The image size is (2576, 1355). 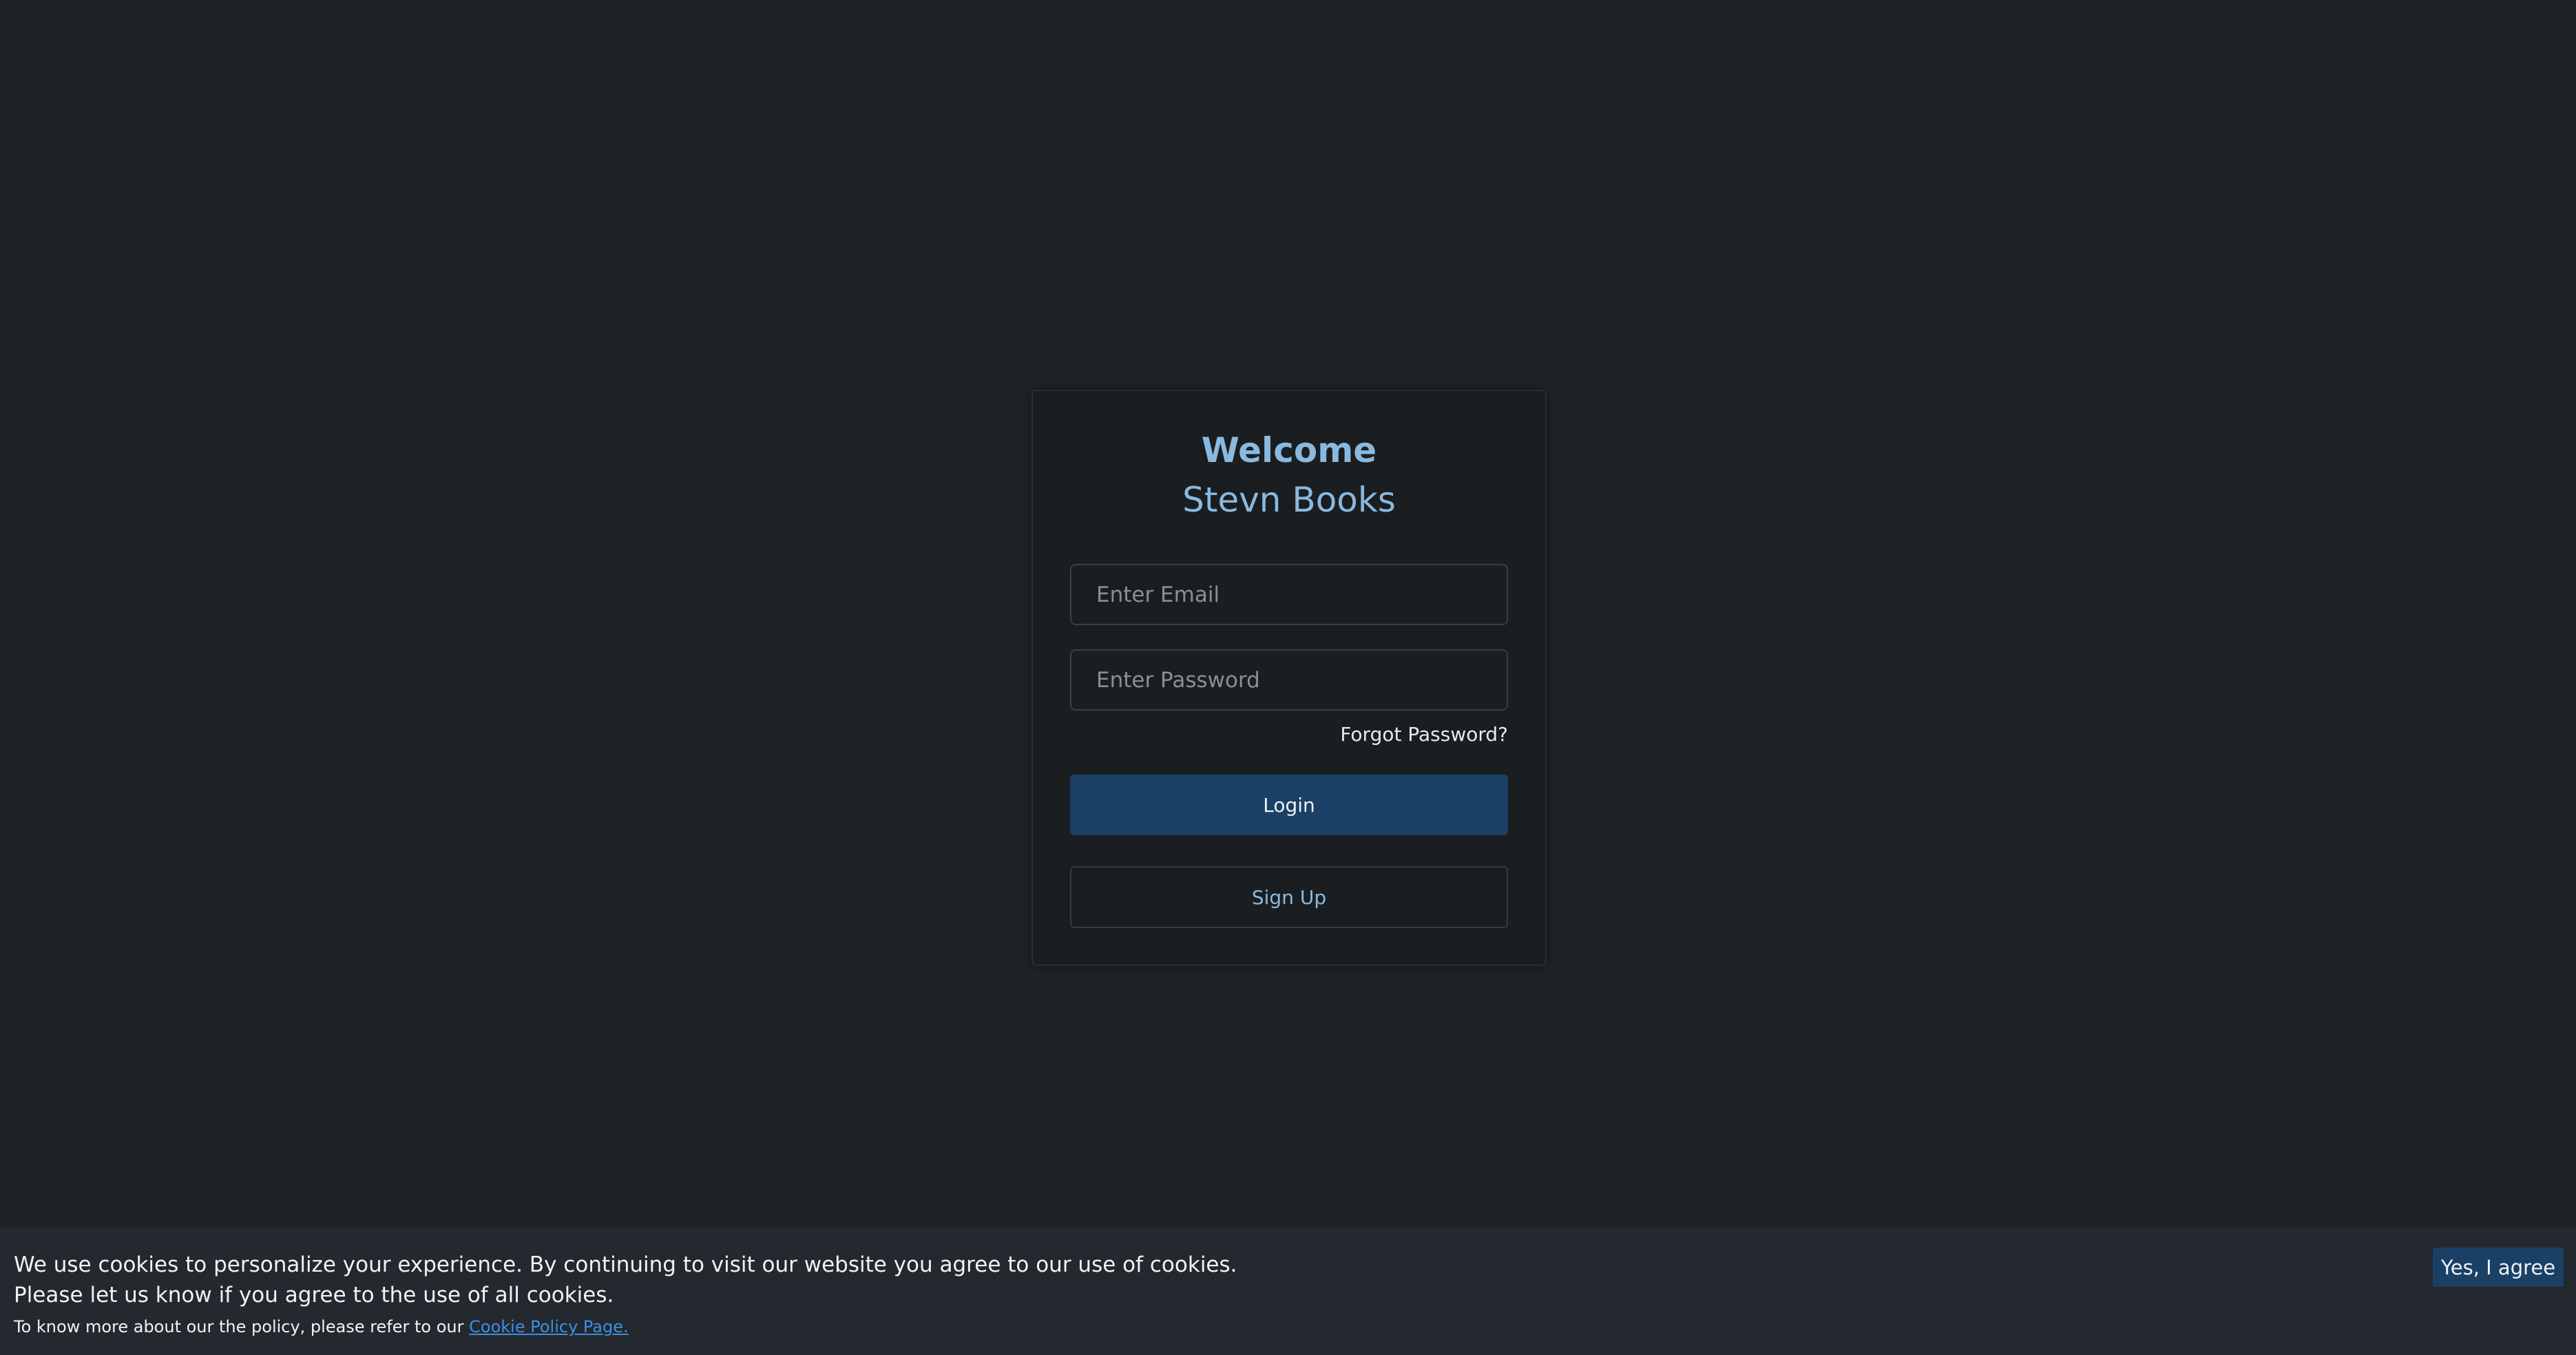 What do you see at coordinates (1289, 805) in the screenshot?
I see `login-button: Login` at bounding box center [1289, 805].